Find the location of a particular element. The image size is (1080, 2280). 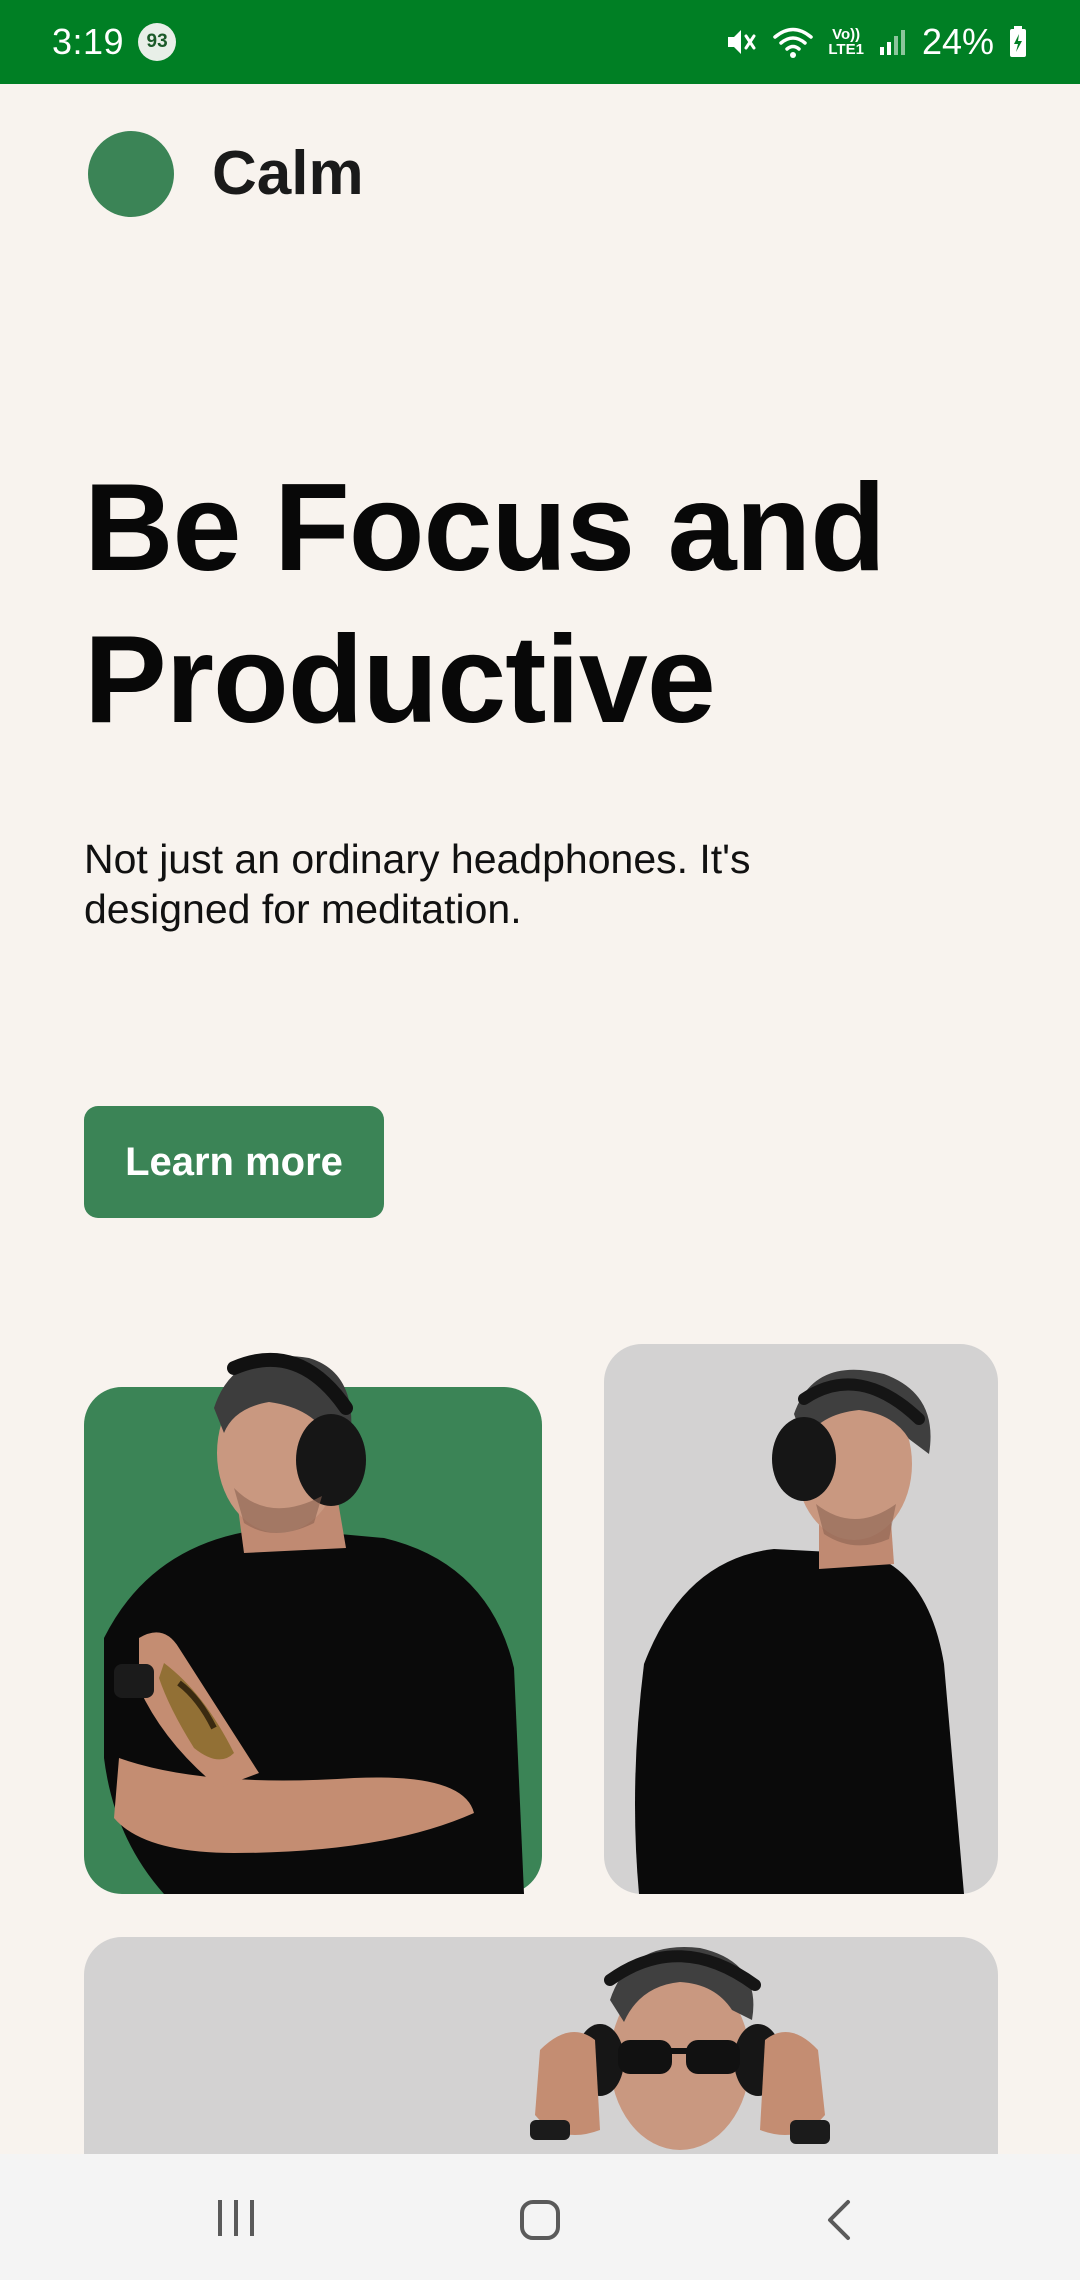

hero-title: Be Focus and Productive is located at coordinates (564, 604).